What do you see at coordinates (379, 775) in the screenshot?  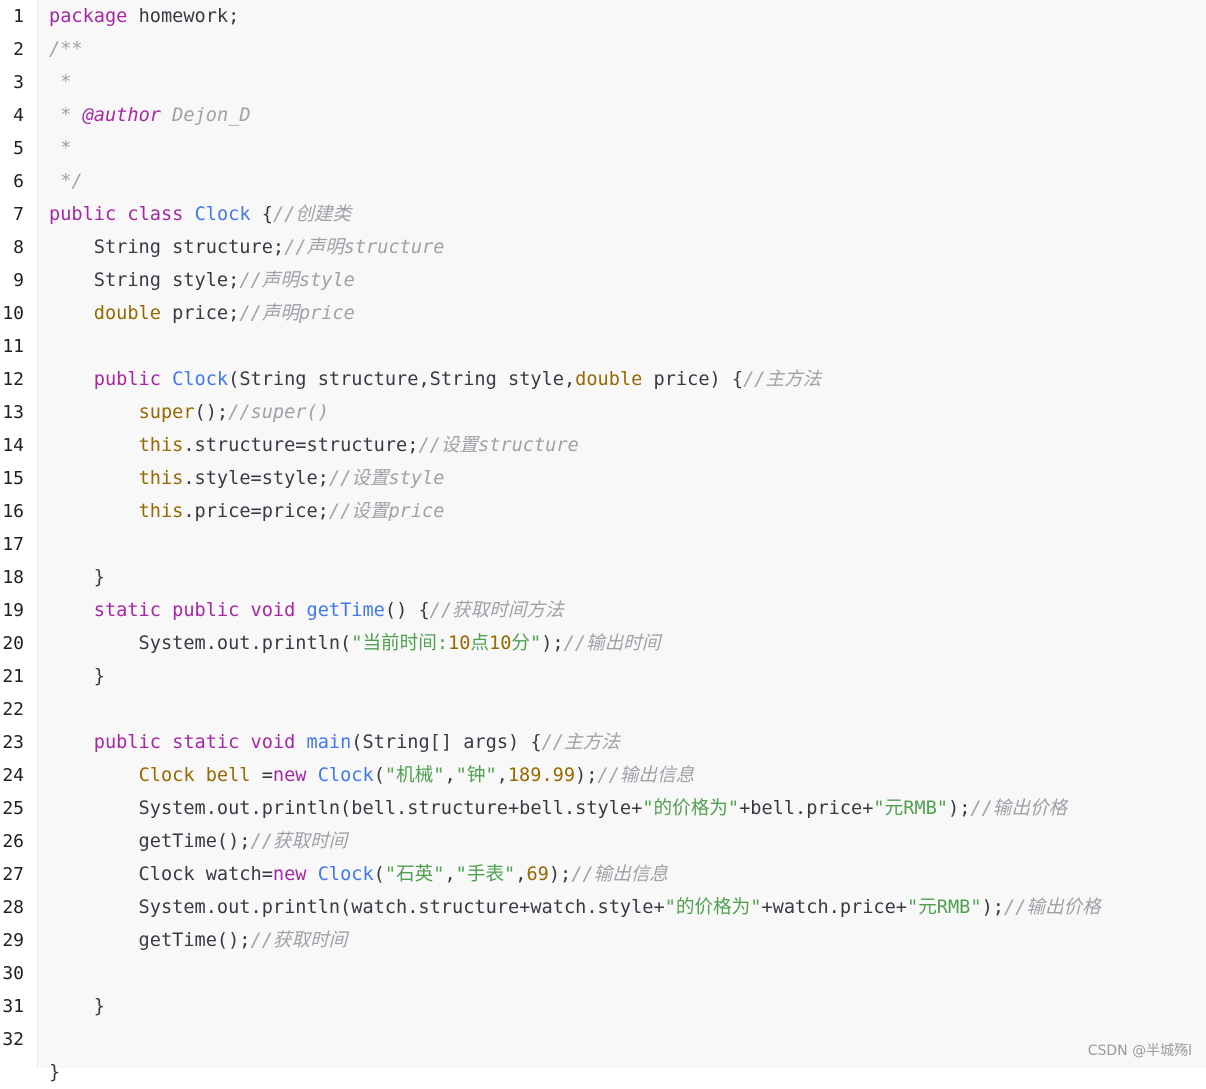 I see `code-token: (` at bounding box center [379, 775].